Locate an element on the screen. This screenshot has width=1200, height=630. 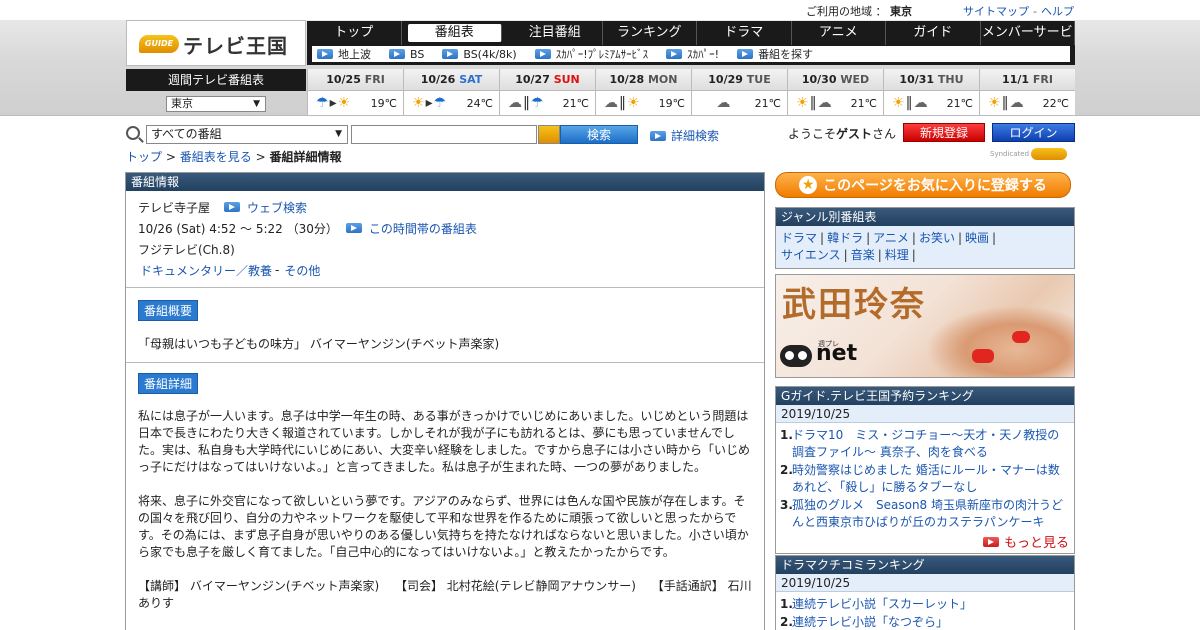
day-column: 10/27 SUN ☁‖☂ 21℃ is located at coordinates (547, 92).